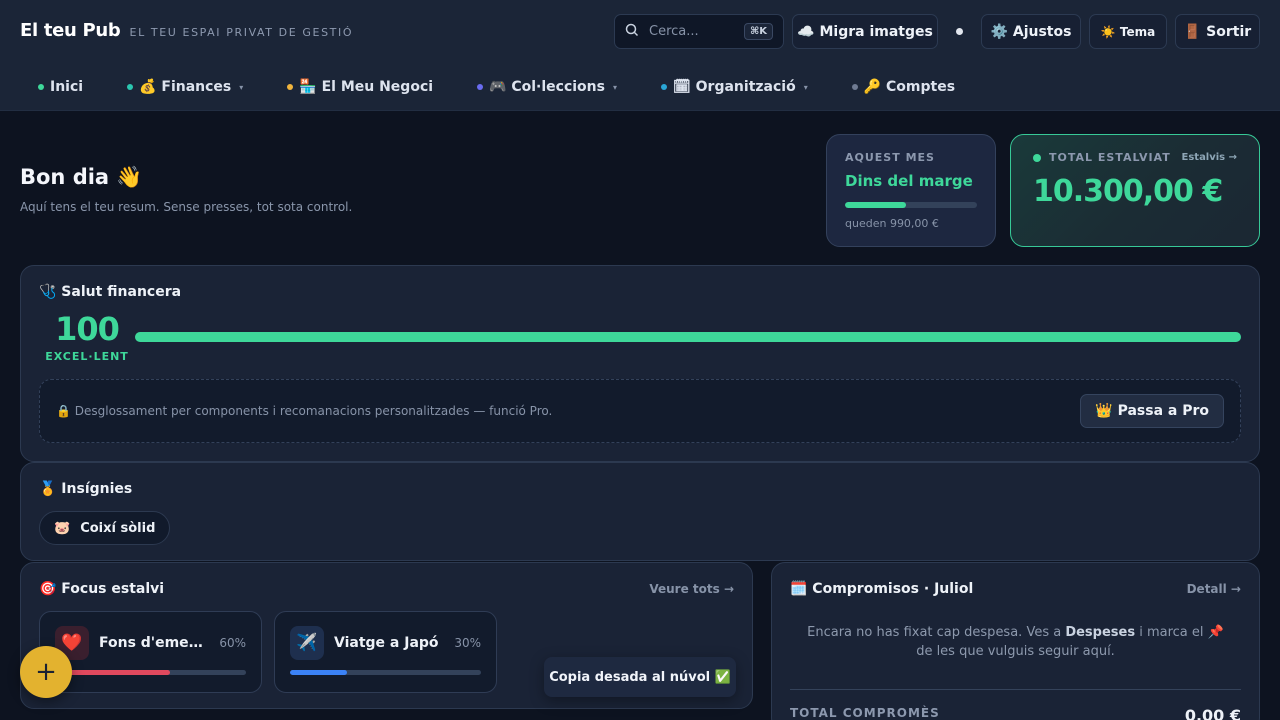 This screenshot has width=1280, height=720. What do you see at coordinates (1210, 157) in the screenshot?
I see `savings-link: Estalvis →` at bounding box center [1210, 157].